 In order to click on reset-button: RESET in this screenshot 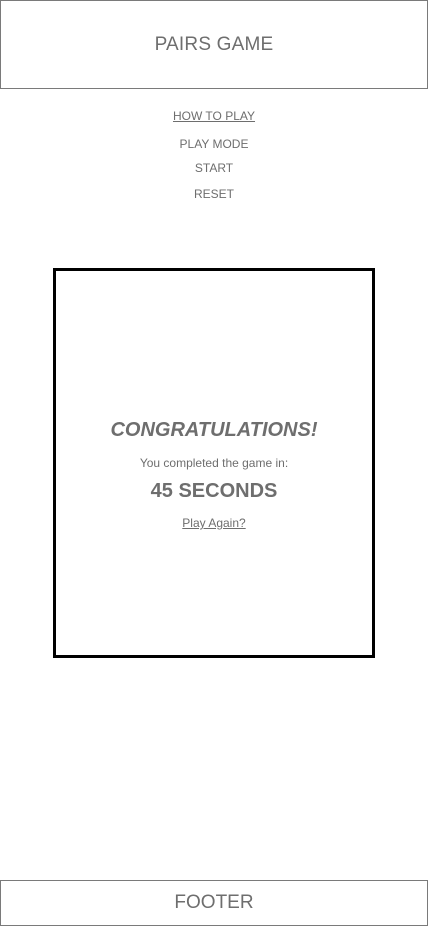, I will do `click(214, 194)`.